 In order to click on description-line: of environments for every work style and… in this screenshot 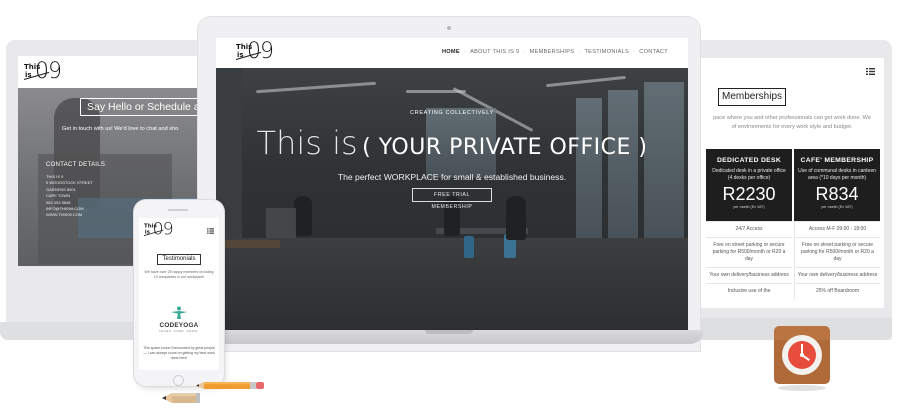, I will do `click(792, 127)`.